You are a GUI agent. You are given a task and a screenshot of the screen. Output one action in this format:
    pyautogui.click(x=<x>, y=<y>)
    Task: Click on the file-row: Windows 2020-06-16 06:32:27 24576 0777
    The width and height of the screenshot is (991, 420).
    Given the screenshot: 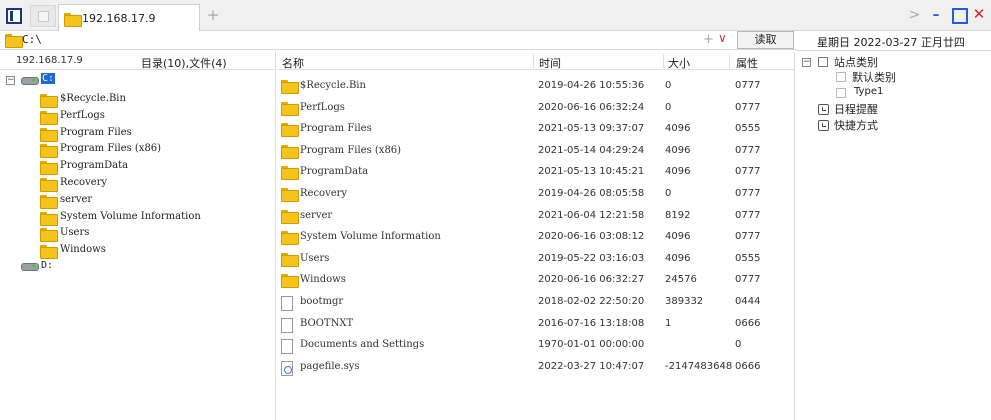 What is the action you would take?
    pyautogui.click(x=536, y=280)
    